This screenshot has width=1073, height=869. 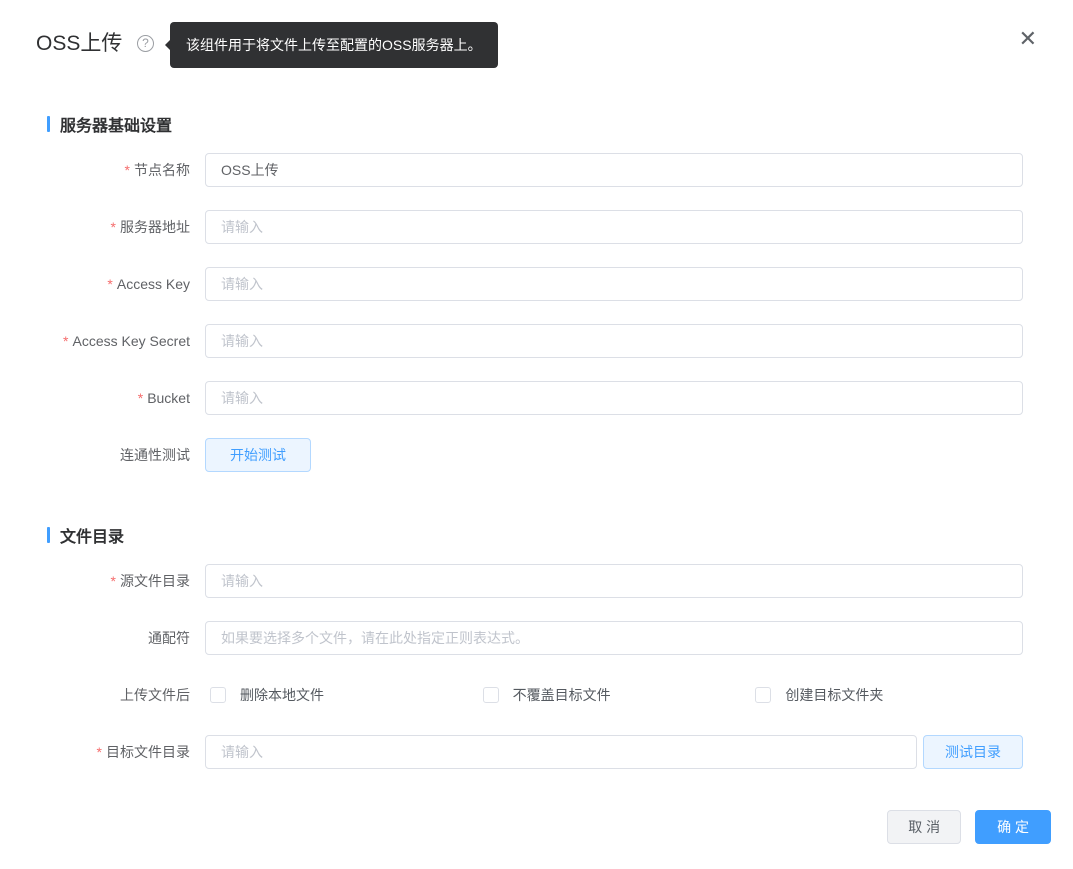 I want to click on field-label-text: 服务器地址, so click(x=155, y=227).